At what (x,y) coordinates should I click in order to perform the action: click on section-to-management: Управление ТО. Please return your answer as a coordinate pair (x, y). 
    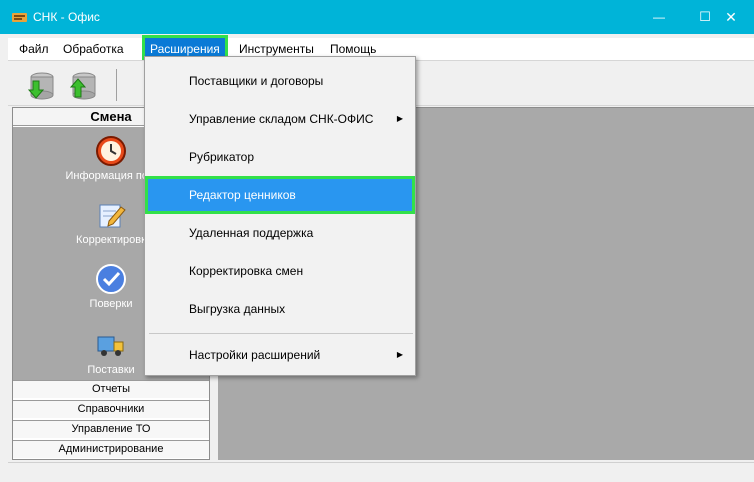
    Looking at the image, I should click on (111, 429).